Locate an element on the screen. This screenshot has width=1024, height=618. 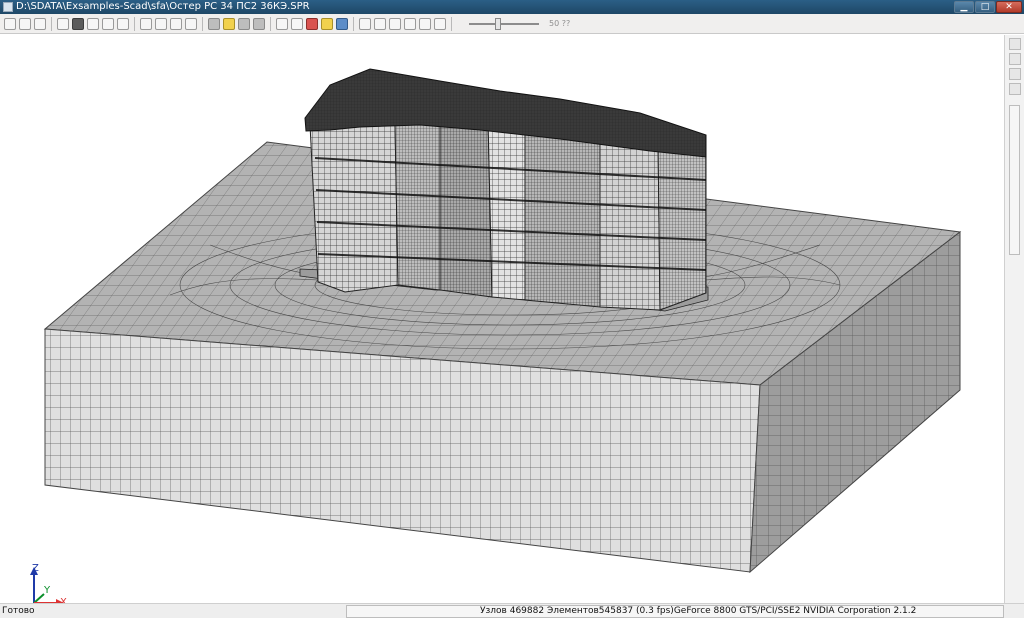
display-icon is located at coordinates (342, 23).